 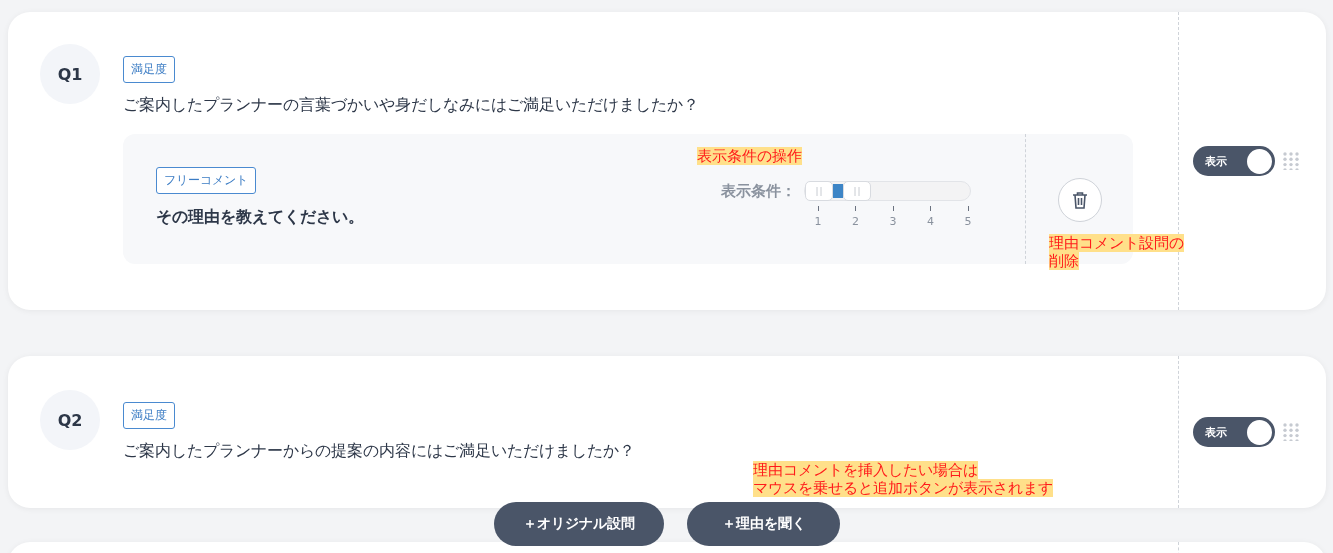 What do you see at coordinates (1116, 243) in the screenshot?
I see `annotation-note: 理由コメント設問の` at bounding box center [1116, 243].